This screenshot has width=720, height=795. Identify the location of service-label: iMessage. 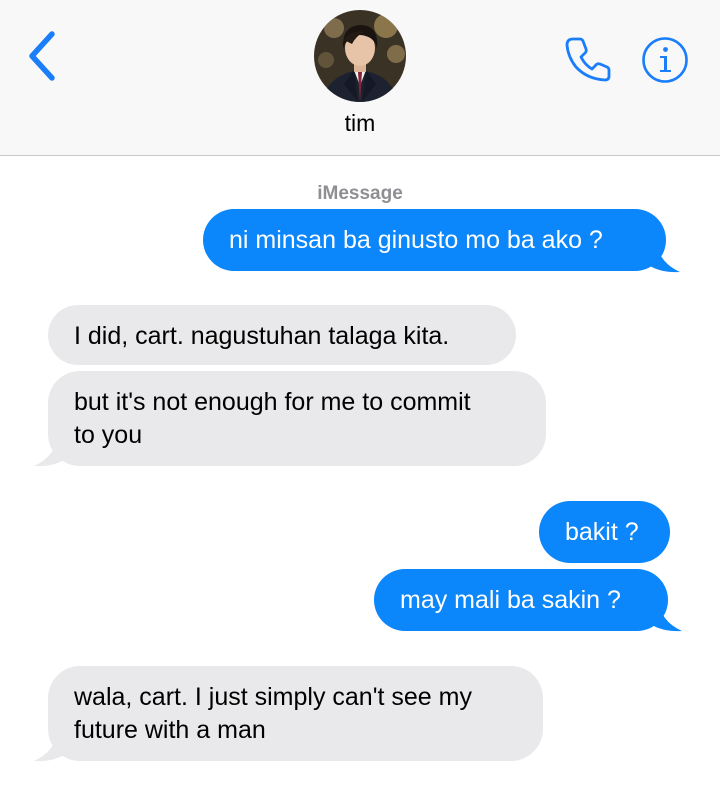
(360, 193).